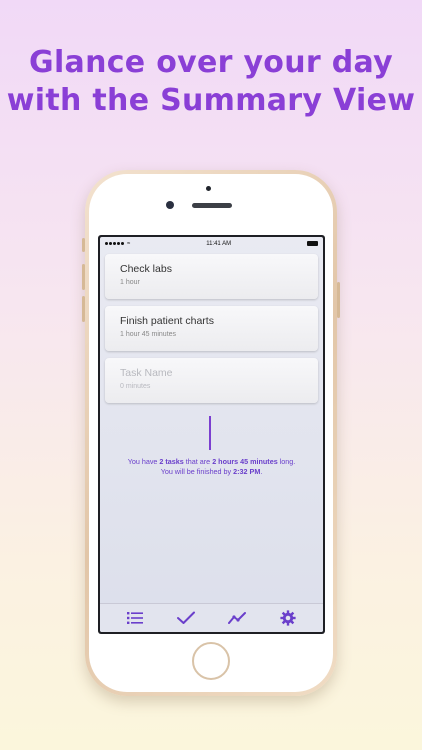 This screenshot has width=422, height=750. I want to click on headline-line-1: Glance over your day, so click(211, 62).